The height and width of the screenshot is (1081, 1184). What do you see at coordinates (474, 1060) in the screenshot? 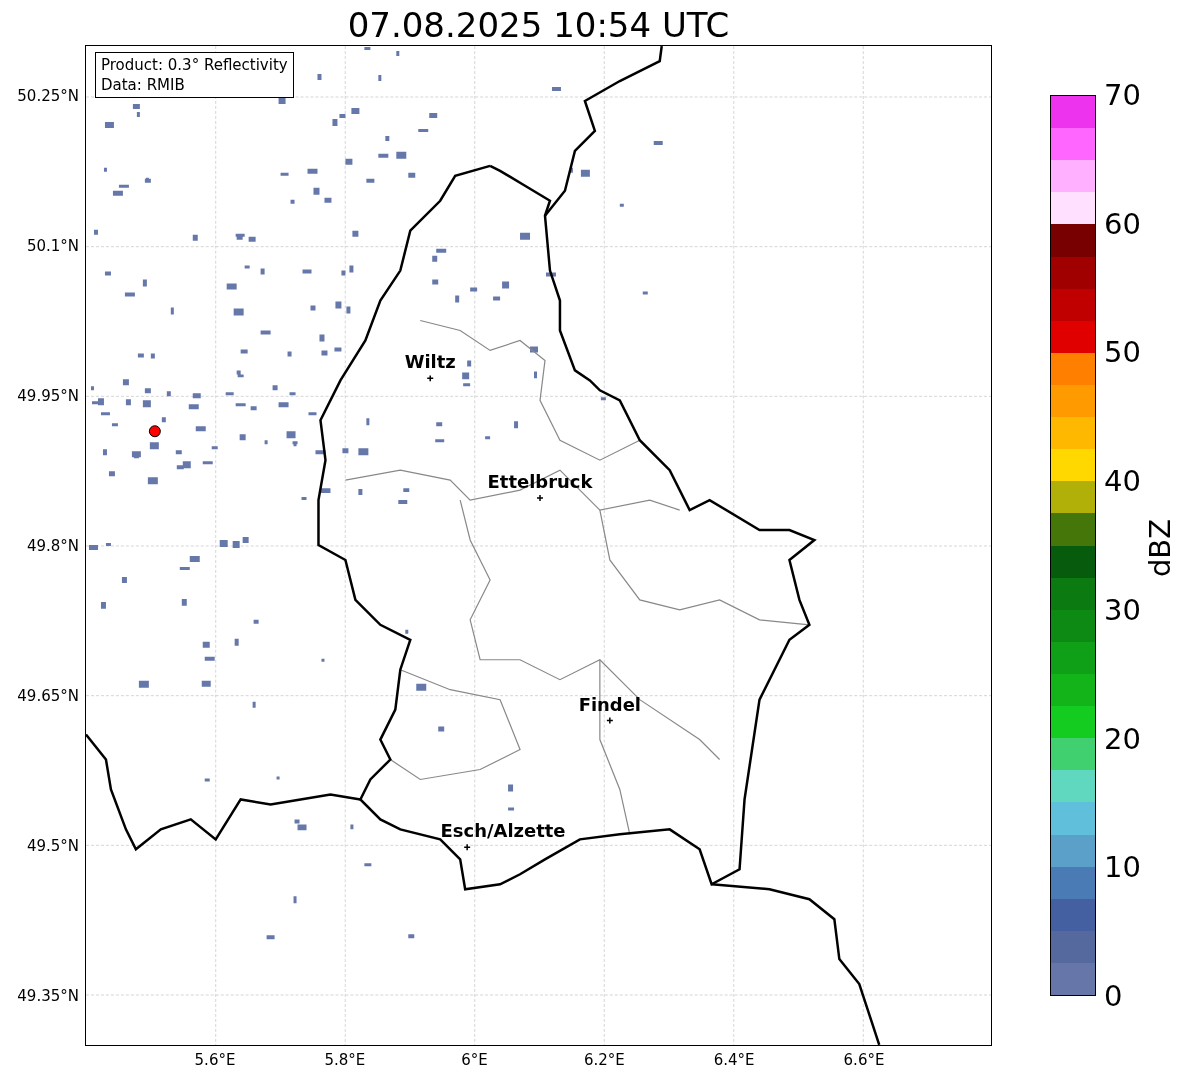
I see `longitude-tick-label: 6°E` at bounding box center [474, 1060].